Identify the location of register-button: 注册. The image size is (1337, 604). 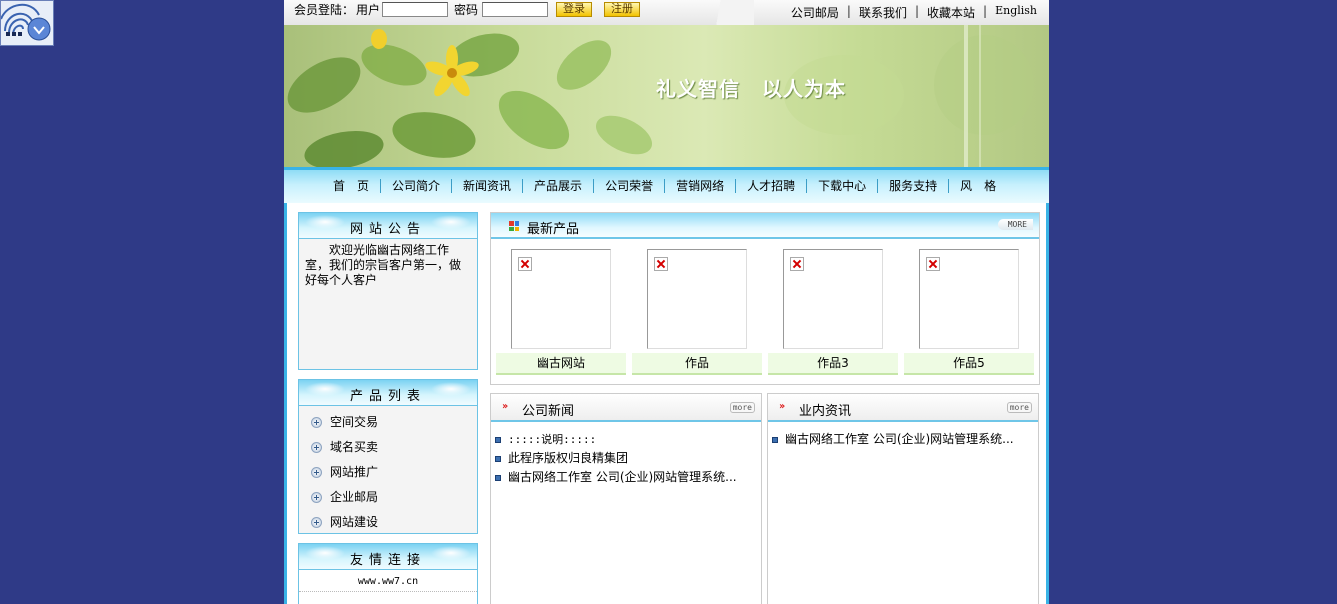
(622, 9).